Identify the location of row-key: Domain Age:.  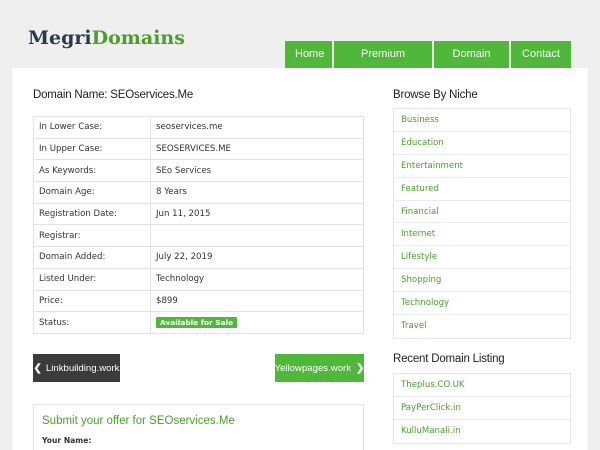
(92, 192).